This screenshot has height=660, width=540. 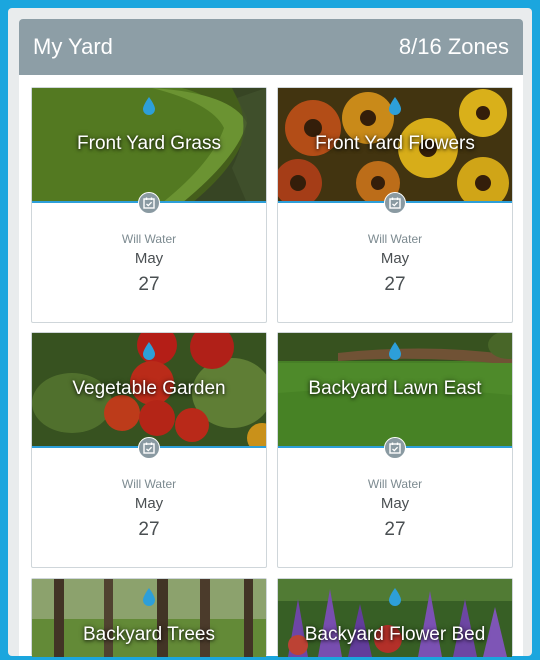 What do you see at coordinates (149, 634) in the screenshot?
I see `zone-name: Backyard Trees` at bounding box center [149, 634].